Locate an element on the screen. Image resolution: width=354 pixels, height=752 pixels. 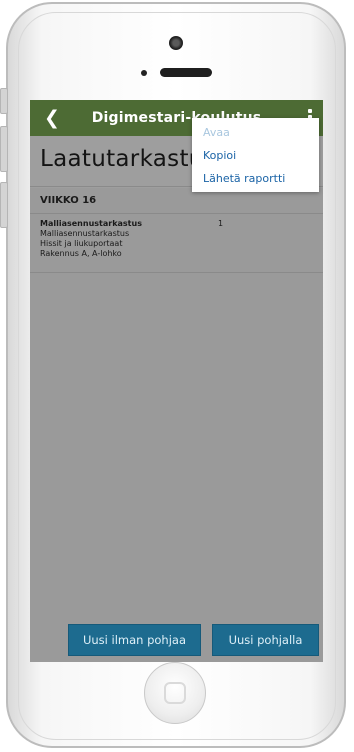
mute-switch is located at coordinates (4, 101).